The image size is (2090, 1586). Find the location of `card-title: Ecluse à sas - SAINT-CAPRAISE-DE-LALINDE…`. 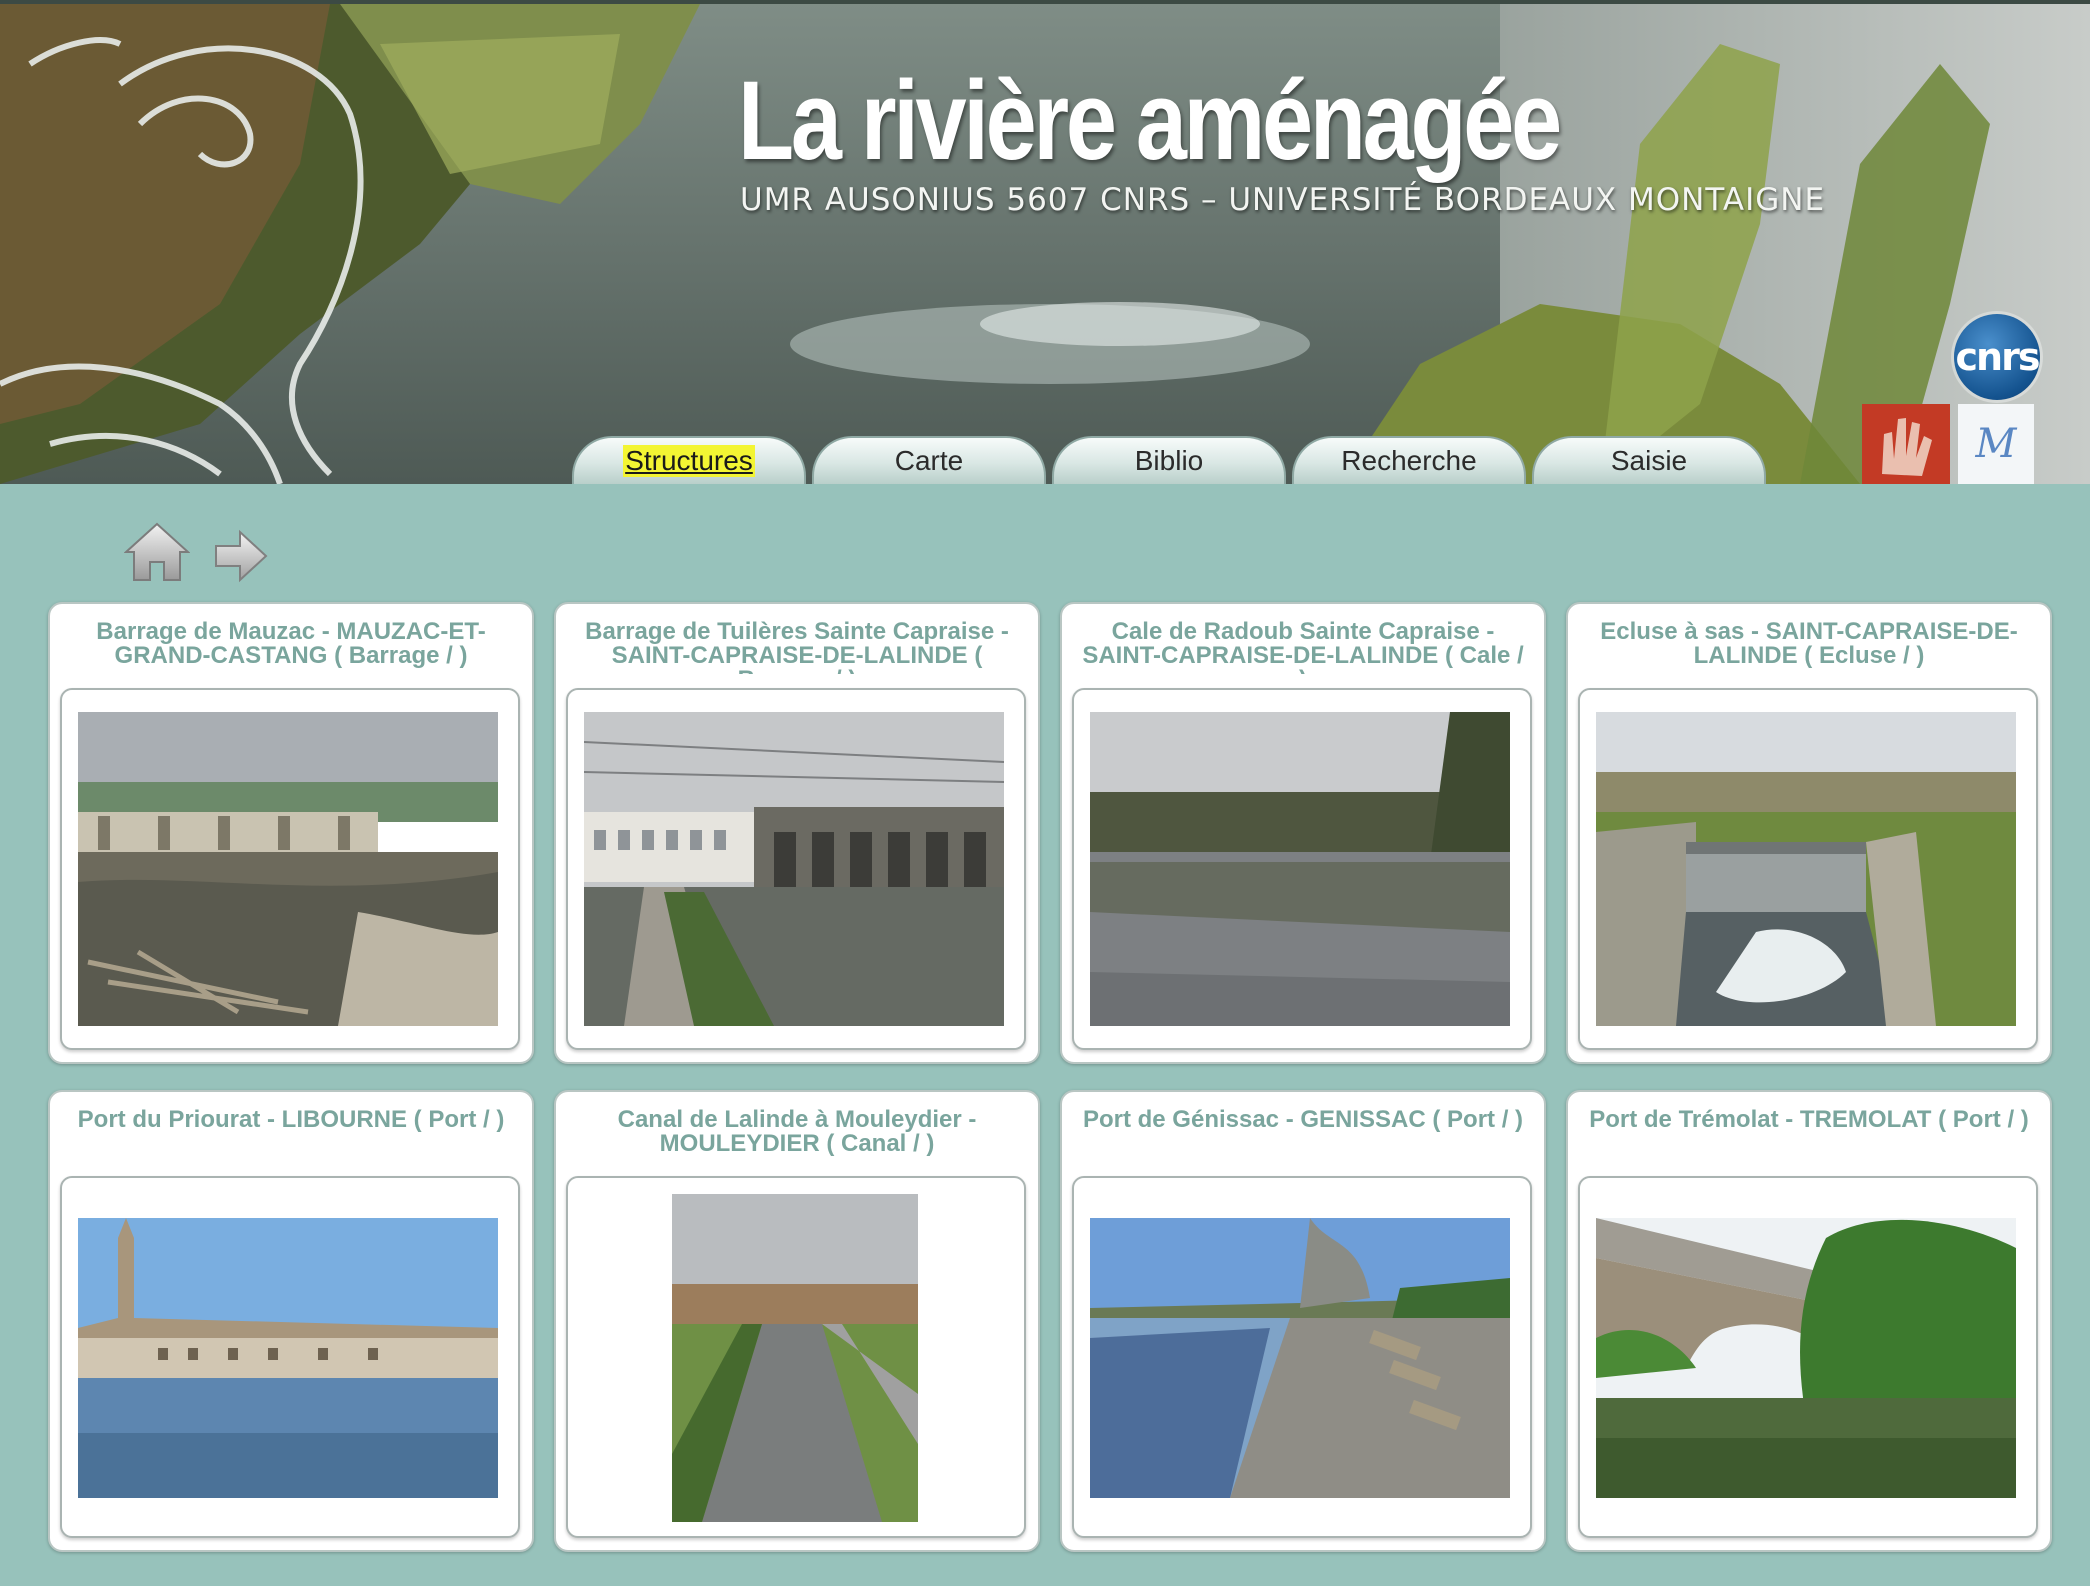

card-title: Ecluse à sas - SAINT-CAPRAISE-DE-LALINDE… is located at coordinates (1809, 647).